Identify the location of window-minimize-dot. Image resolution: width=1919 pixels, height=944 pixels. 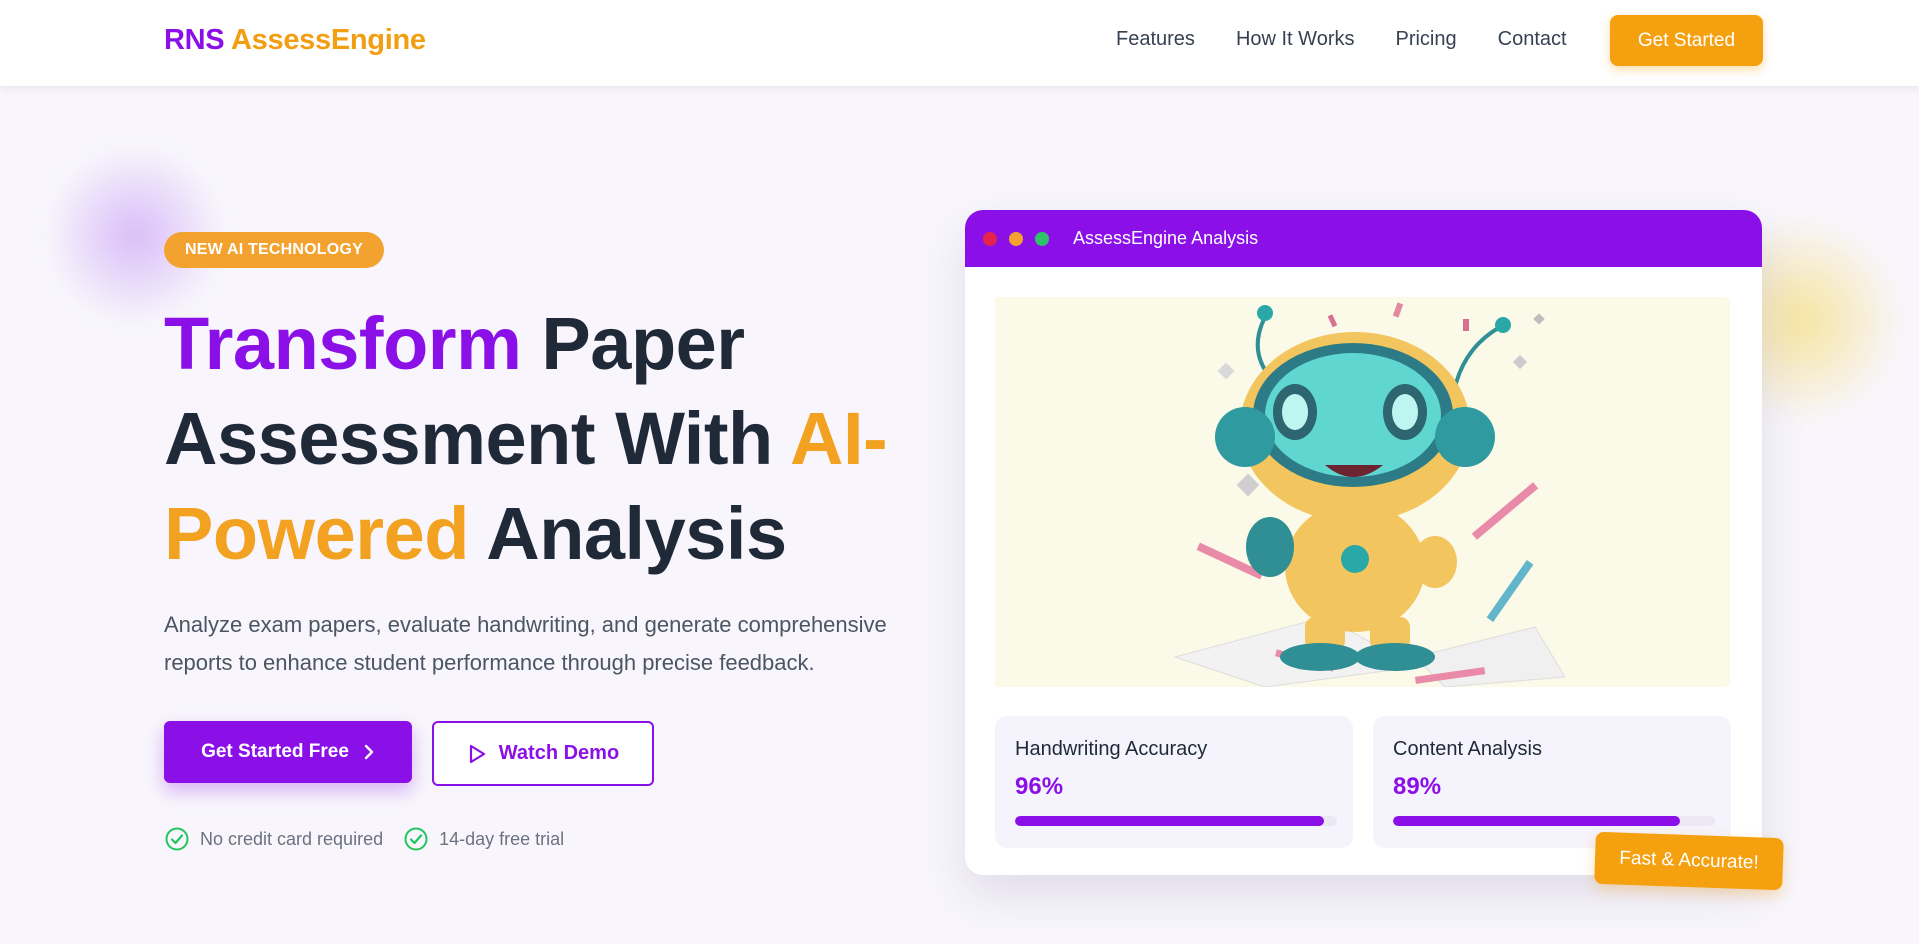
(1016, 238).